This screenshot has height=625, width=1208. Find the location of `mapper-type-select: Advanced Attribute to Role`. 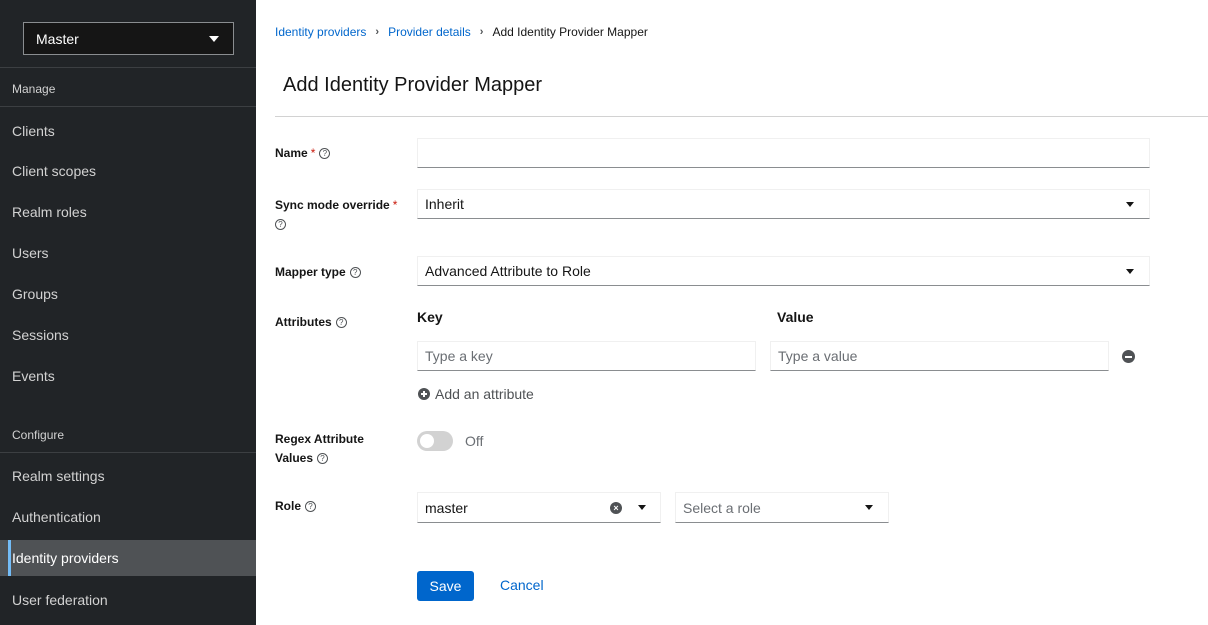

mapper-type-select: Advanced Attribute to Role is located at coordinates (783, 271).